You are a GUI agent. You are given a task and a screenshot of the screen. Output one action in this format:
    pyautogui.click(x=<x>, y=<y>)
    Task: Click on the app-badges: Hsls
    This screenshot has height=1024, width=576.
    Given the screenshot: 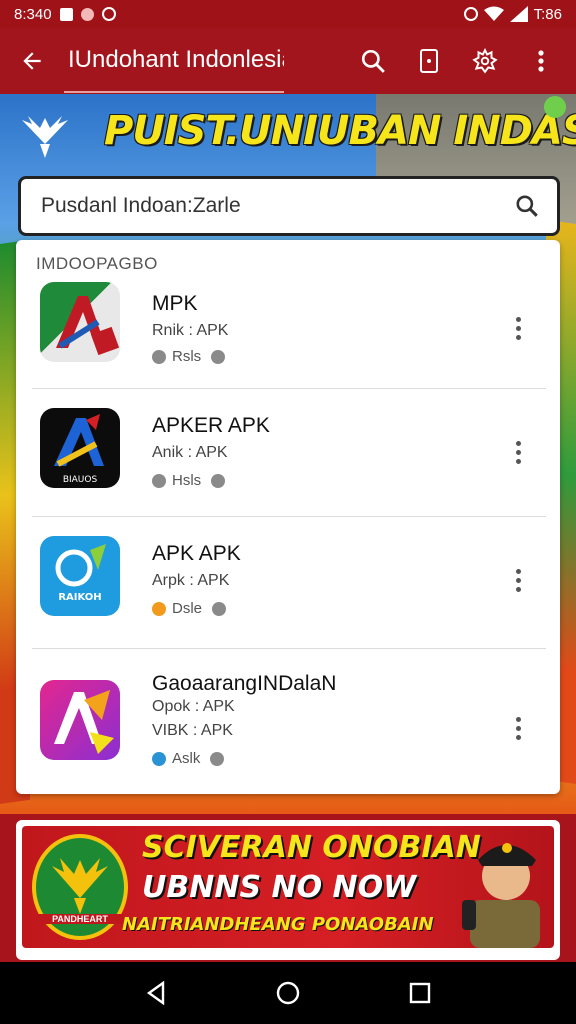 What is the action you would take?
    pyautogui.click(x=189, y=480)
    